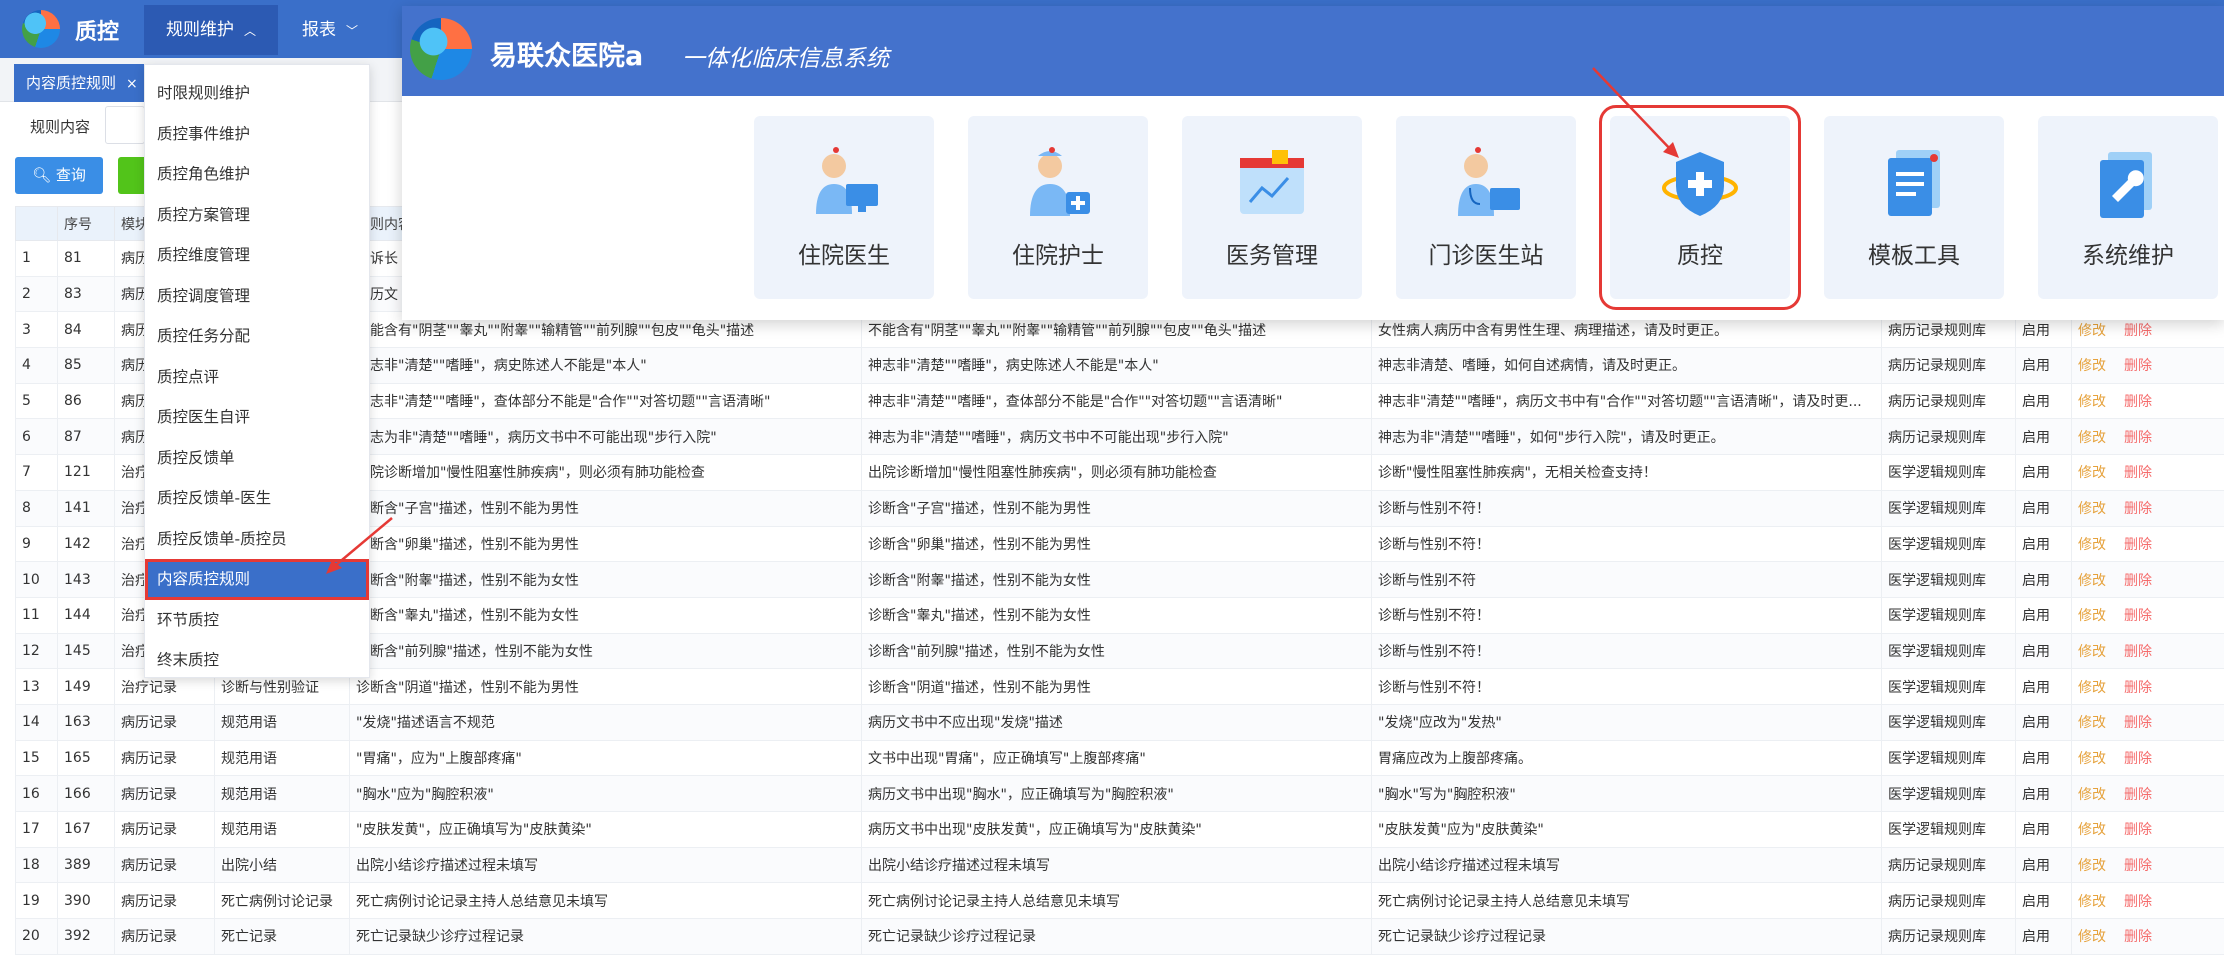 Image resolution: width=2224 pixels, height=967 pixels. What do you see at coordinates (605, 544) in the screenshot?
I see `row-rule-content: 诊断含"卵巢"描述，性别不能为男性` at bounding box center [605, 544].